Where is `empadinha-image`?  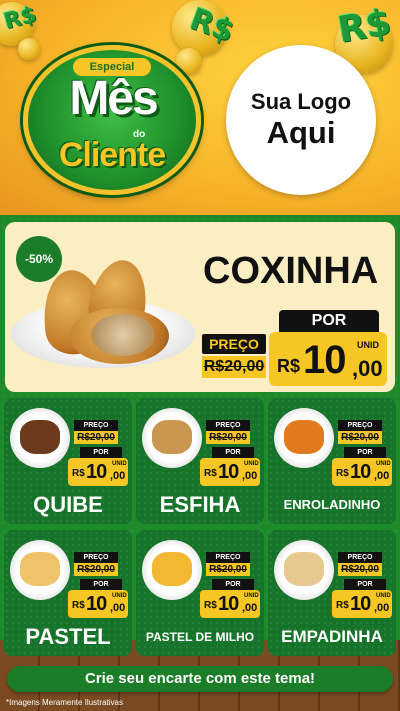
empadinha-image is located at coordinates (304, 569).